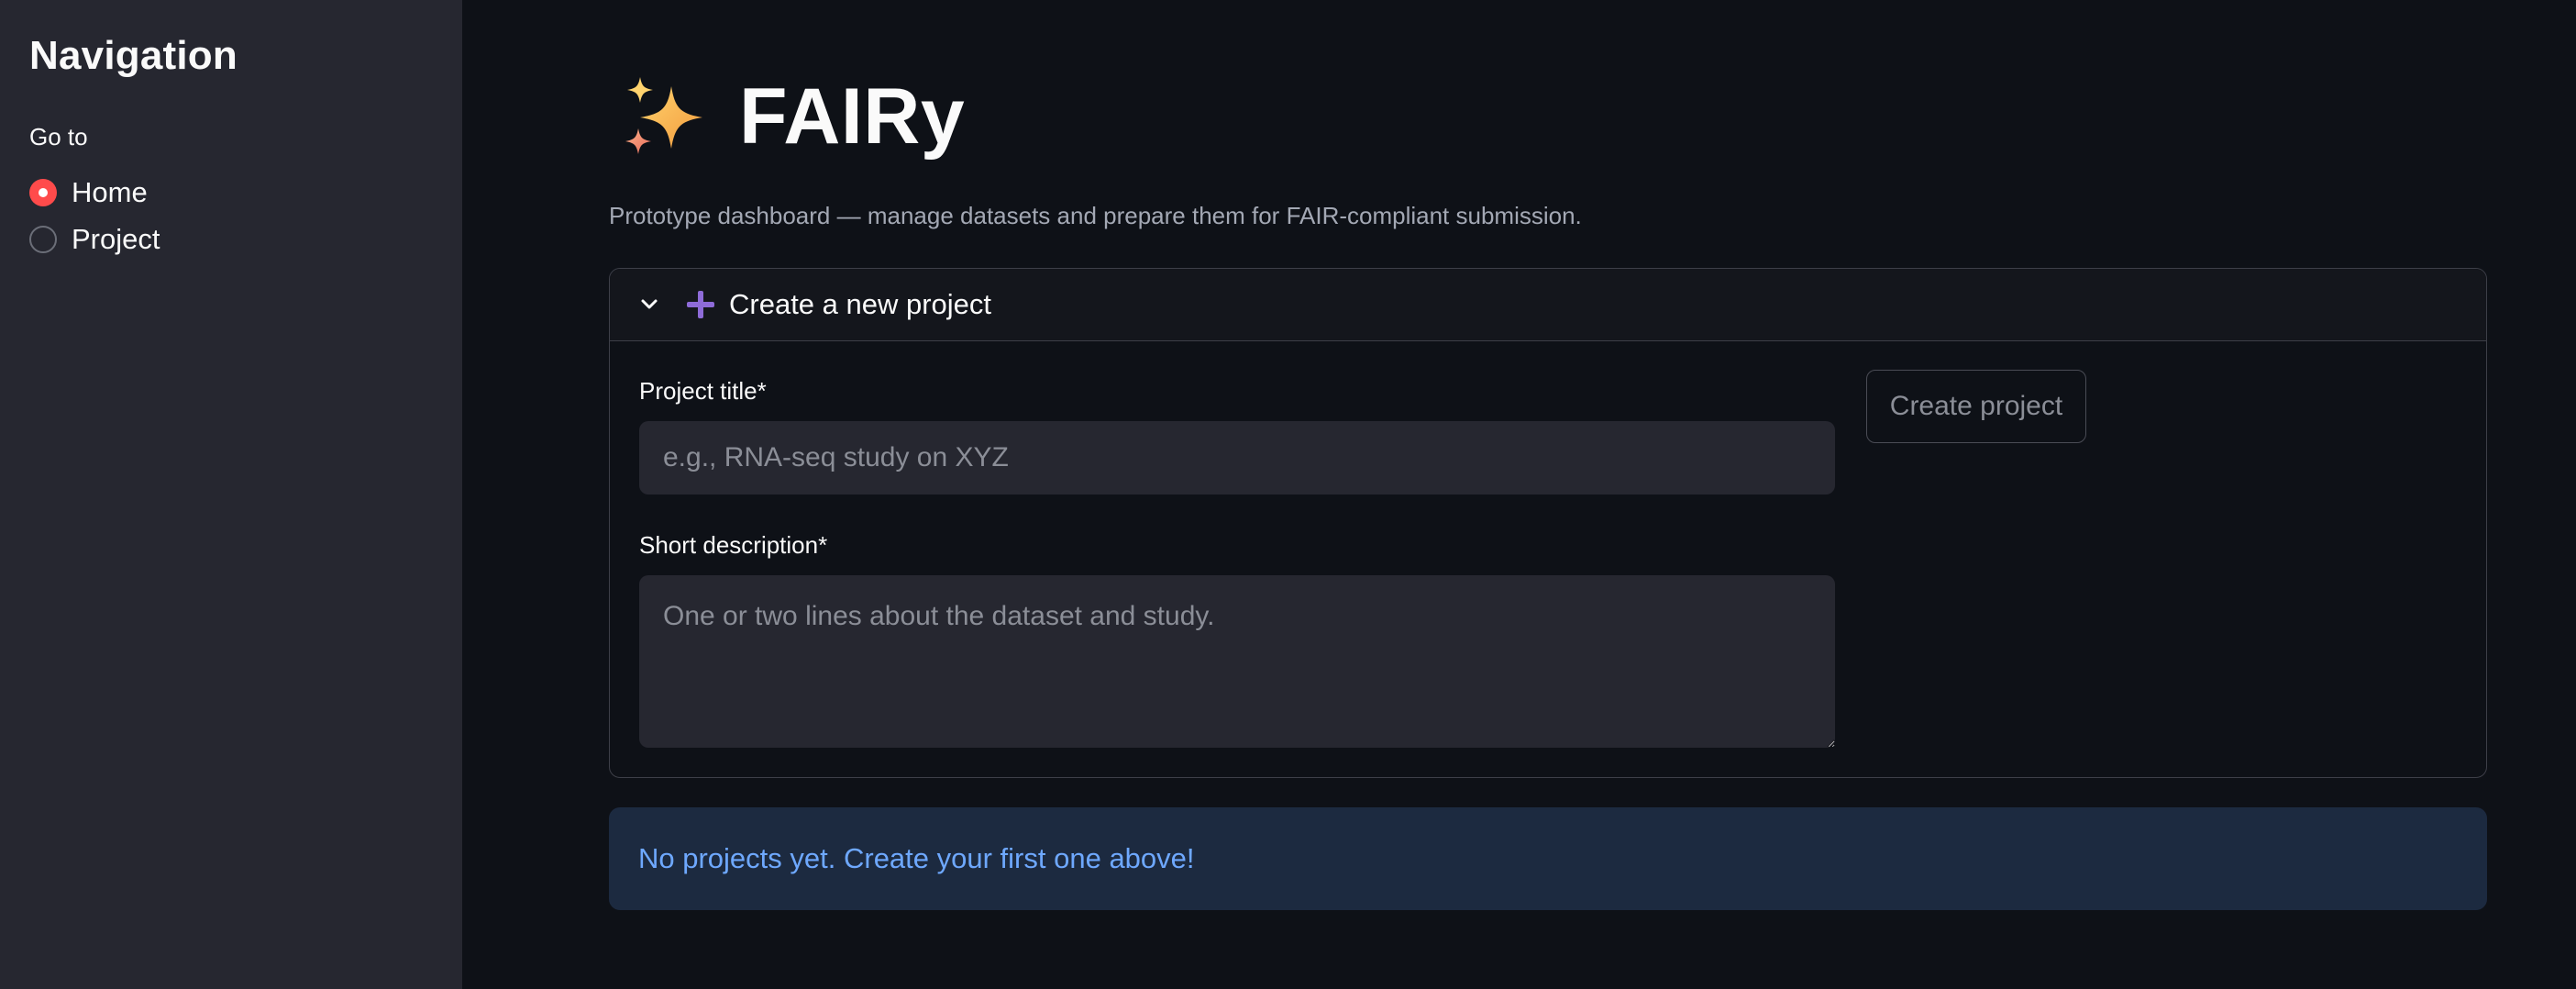 The height and width of the screenshot is (989, 2576). What do you see at coordinates (43, 239) in the screenshot?
I see `radio-unchecked-icon` at bounding box center [43, 239].